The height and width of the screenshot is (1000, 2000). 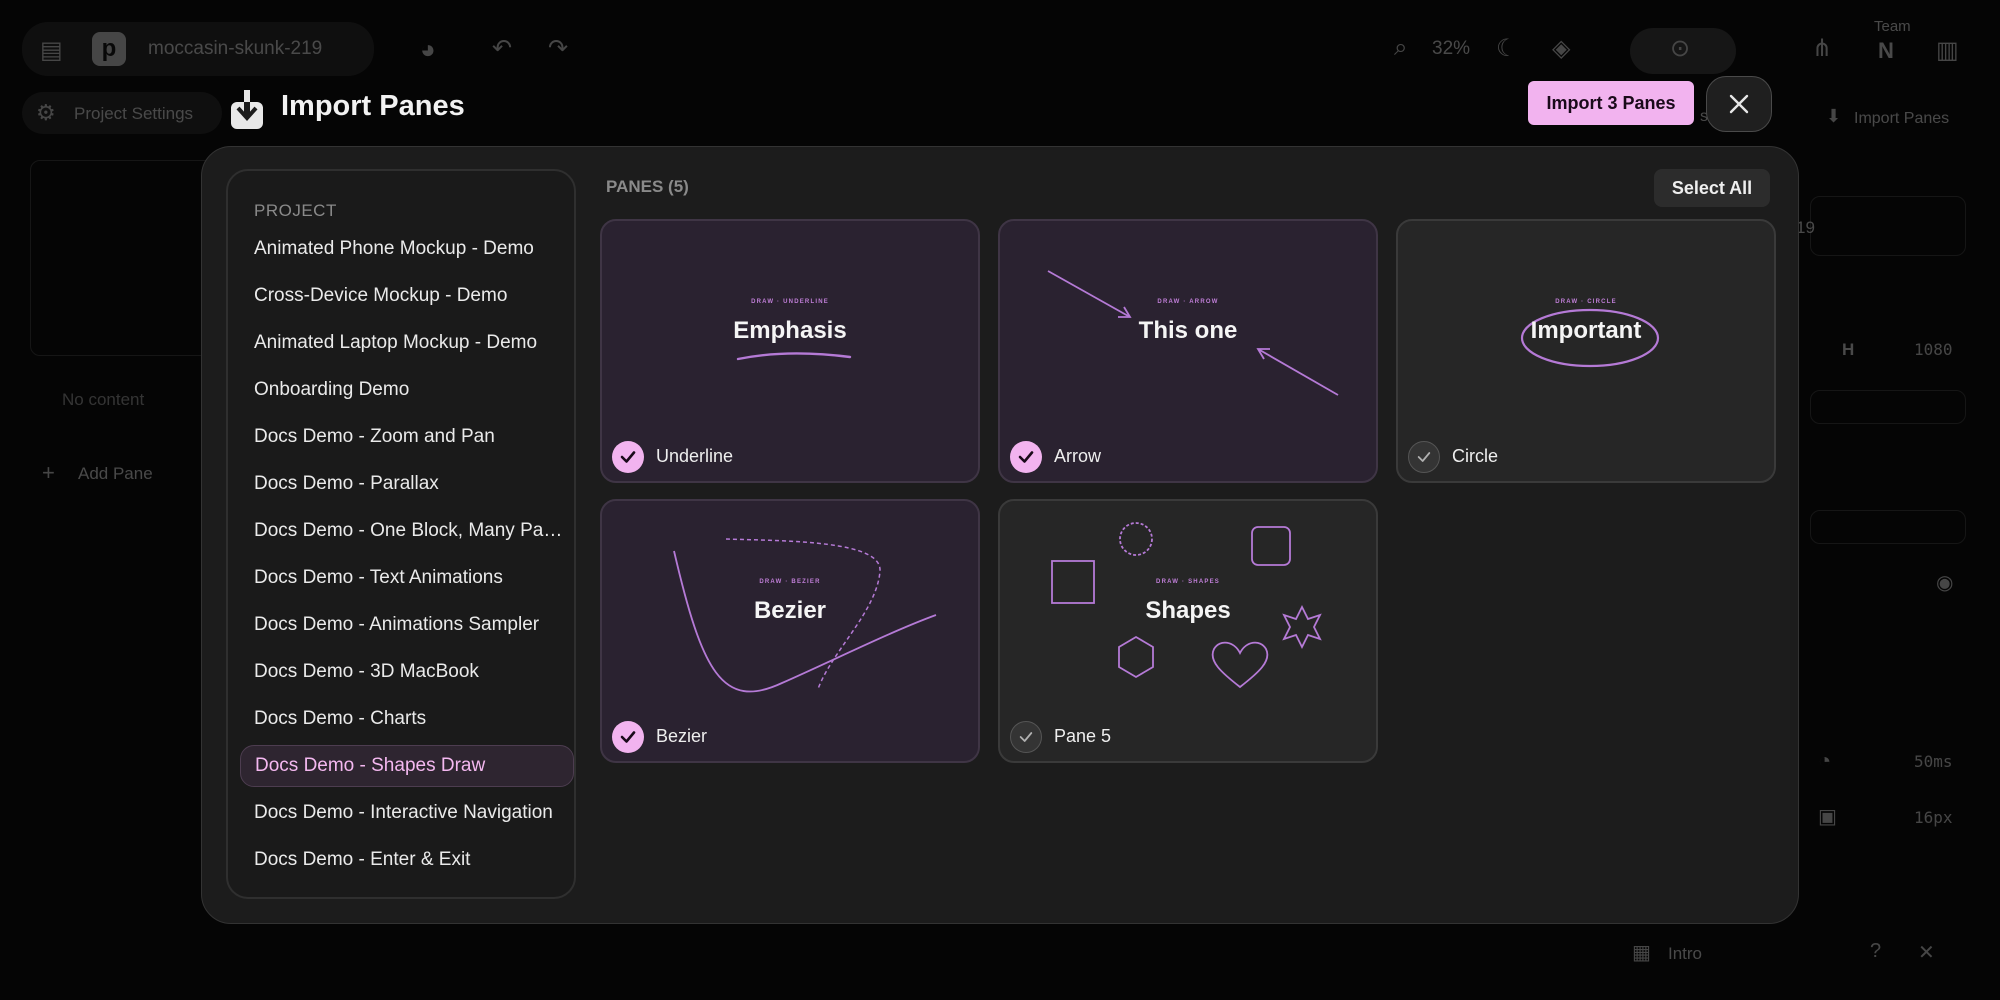 I want to click on project-settings-tab, so click(x=122, y=113).